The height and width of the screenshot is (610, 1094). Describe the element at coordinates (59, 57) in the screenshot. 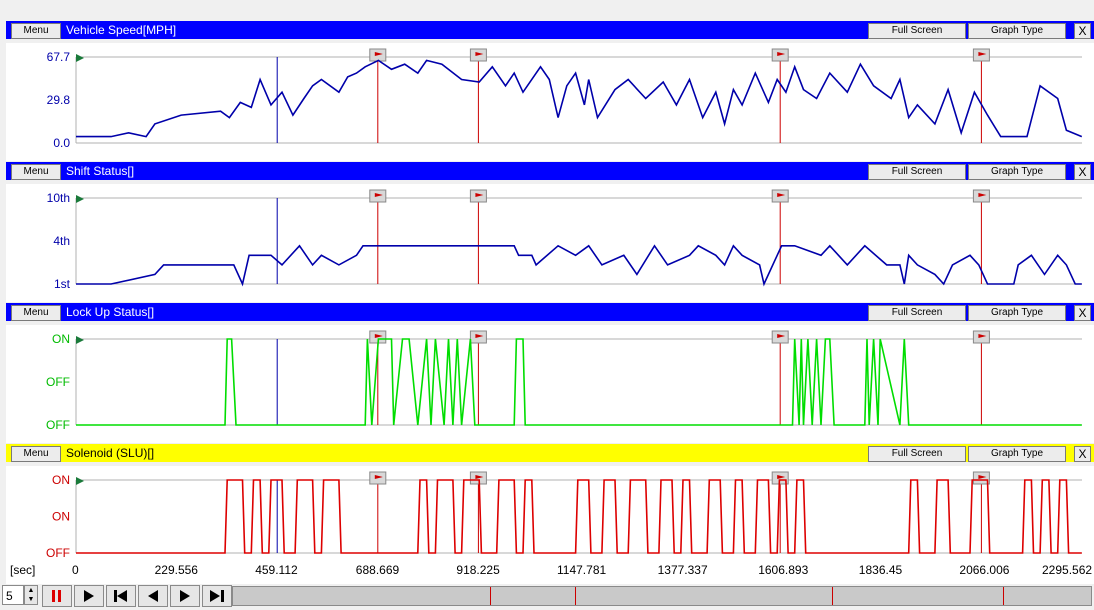

I see `y-tick-label: 67.7` at that location.